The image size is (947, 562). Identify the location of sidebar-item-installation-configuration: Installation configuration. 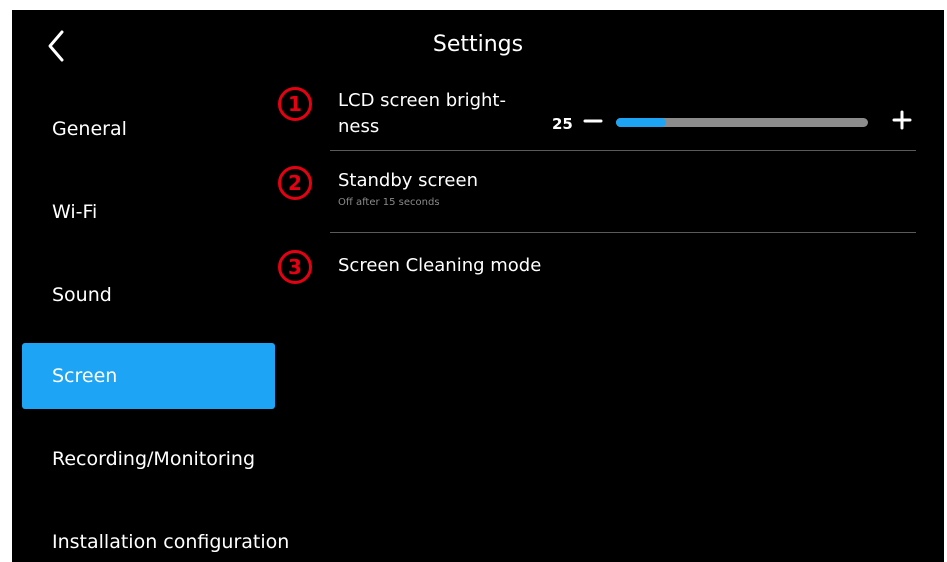
(155, 535).